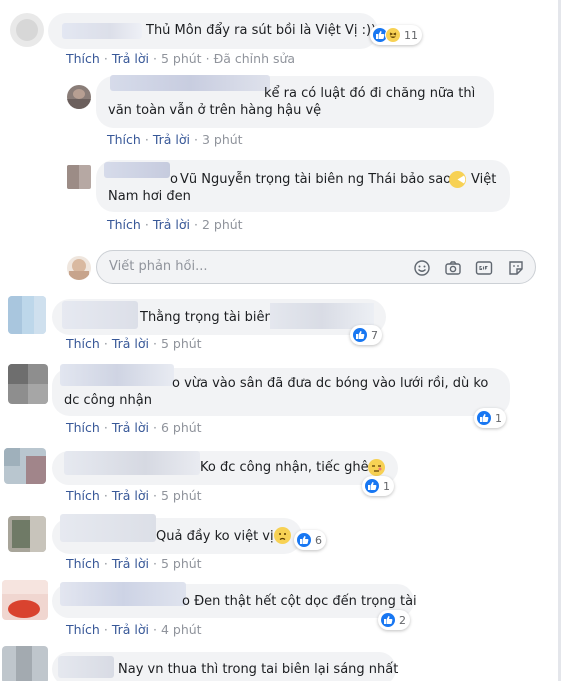  I want to click on comment-bubble: Thủ Môn đẩy ra sút bồi là Việt Vị :)), so click(213, 31).